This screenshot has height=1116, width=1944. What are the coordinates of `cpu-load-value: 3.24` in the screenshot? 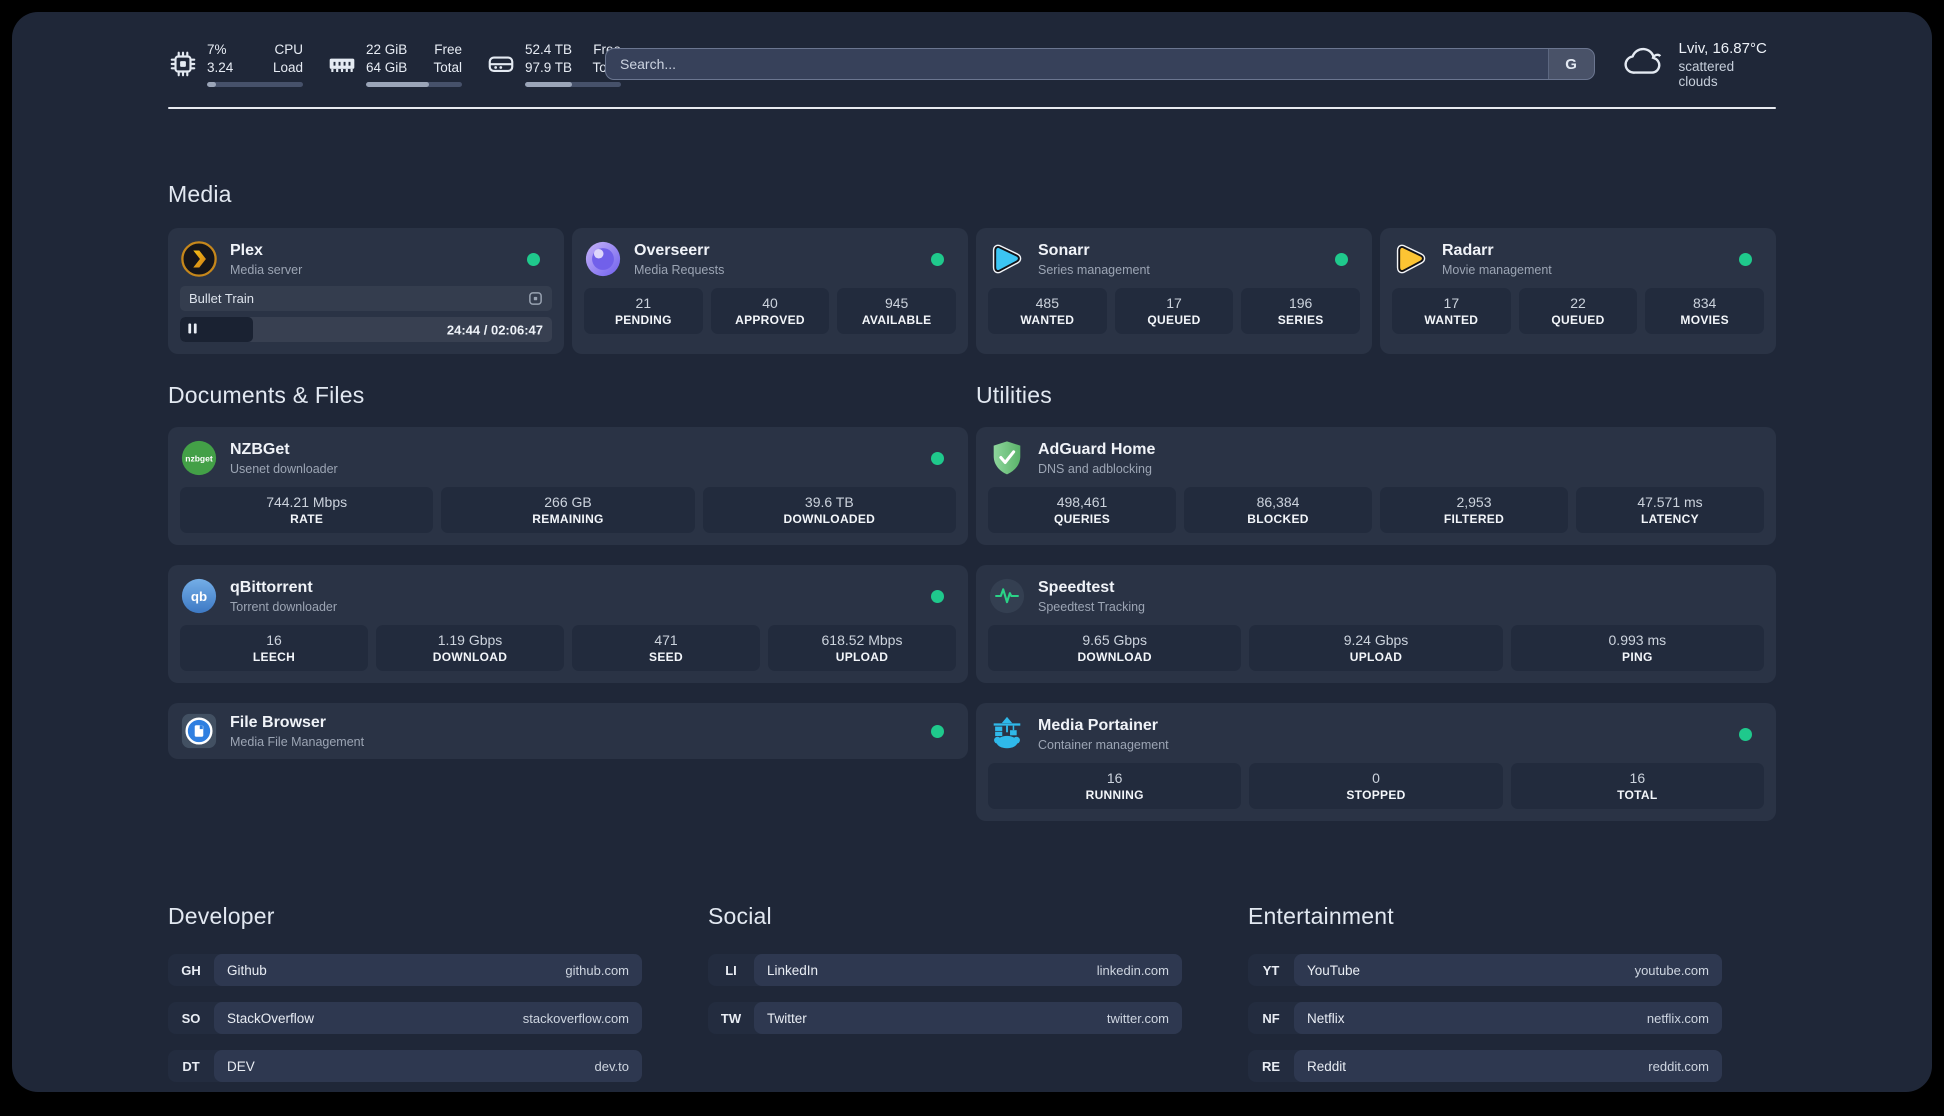 It's located at (220, 67).